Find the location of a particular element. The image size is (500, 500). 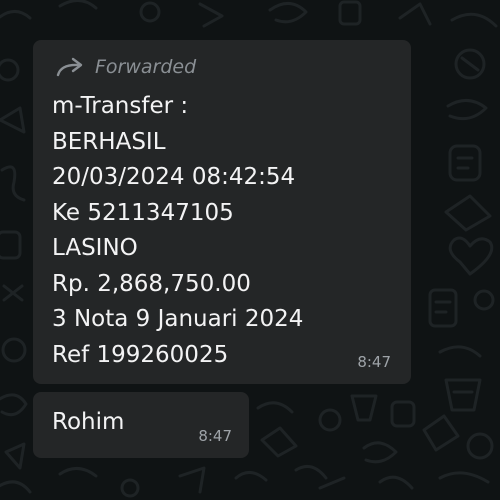

forwarded-indicator: Forwarded is located at coordinates (125, 67).